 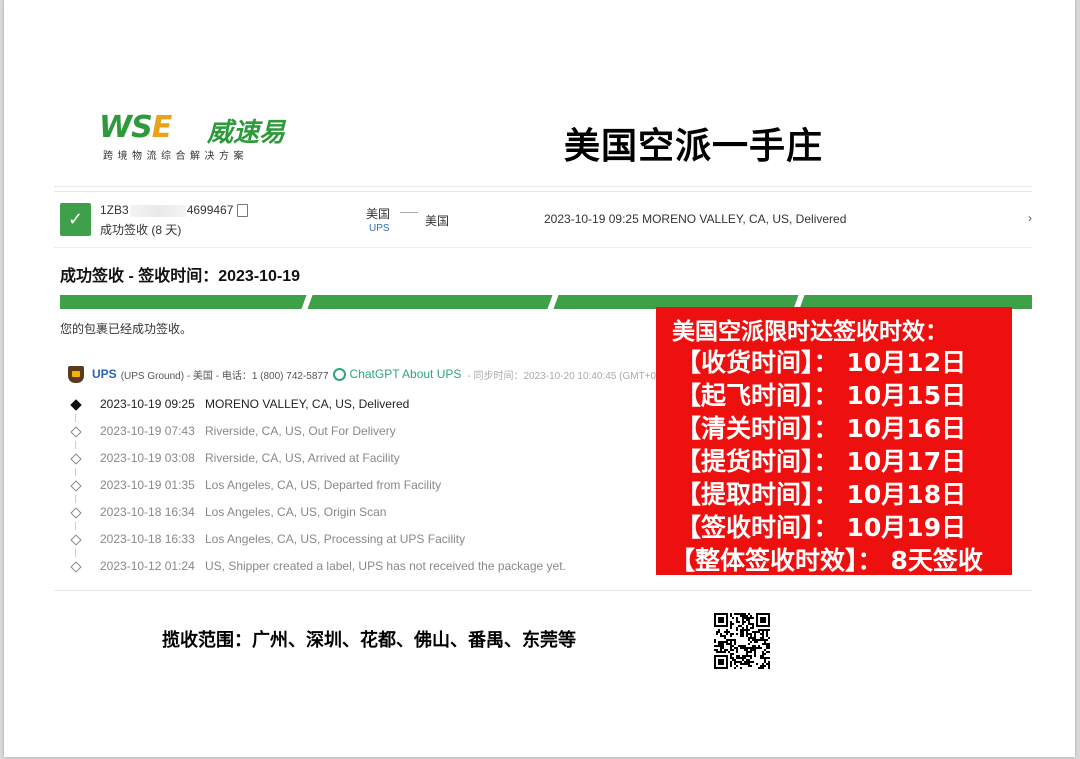 What do you see at coordinates (1030, 218) in the screenshot?
I see `chevron-right-icon: ›` at bounding box center [1030, 218].